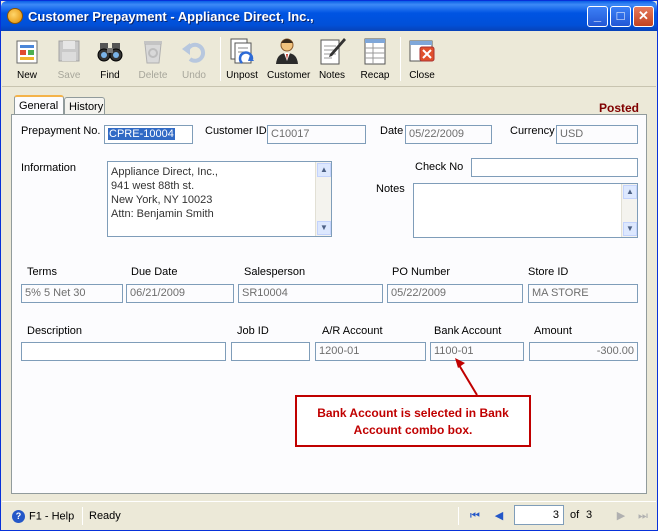  I want to click on check-no-label: Check No, so click(439, 167).